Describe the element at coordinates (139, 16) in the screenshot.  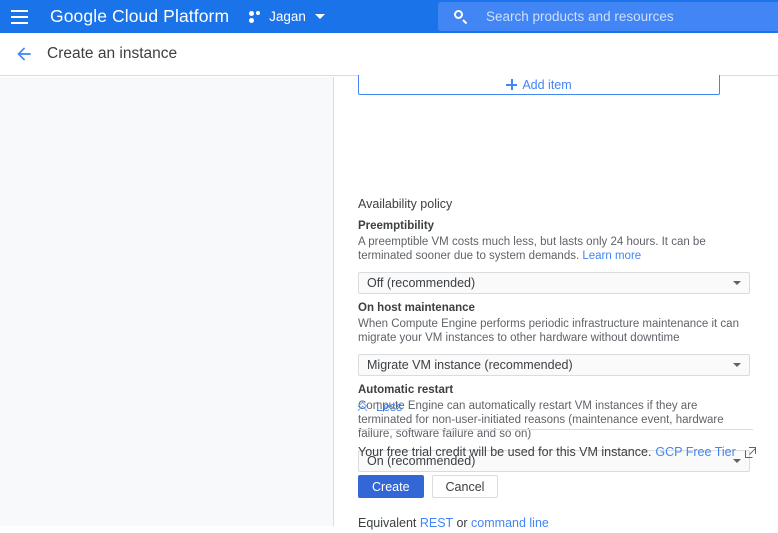
I see `brand-title: Google Cloud Platform` at that location.